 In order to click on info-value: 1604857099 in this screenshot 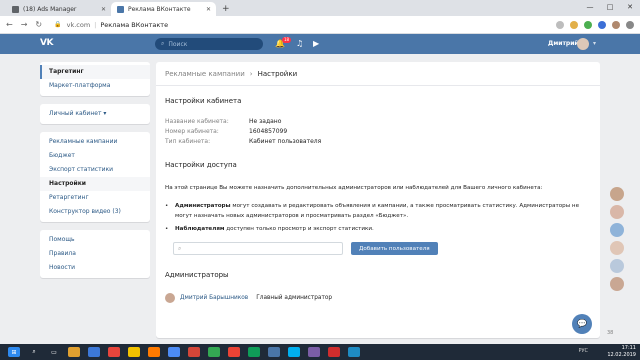, I will do `click(268, 131)`.